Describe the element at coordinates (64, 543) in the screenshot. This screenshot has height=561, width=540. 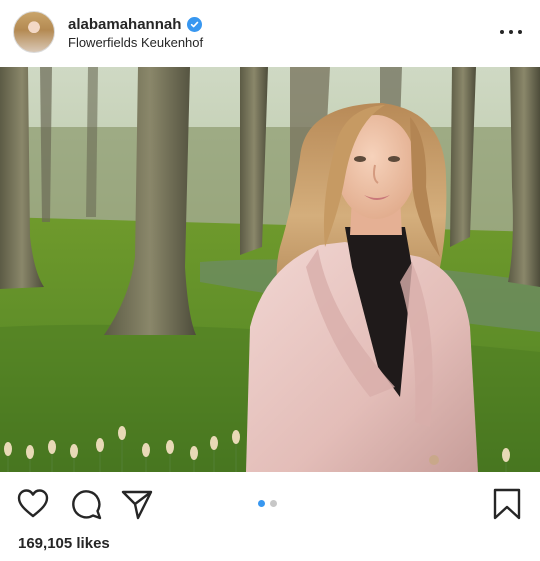
I see `likes-count: 169,105 likes` at that location.